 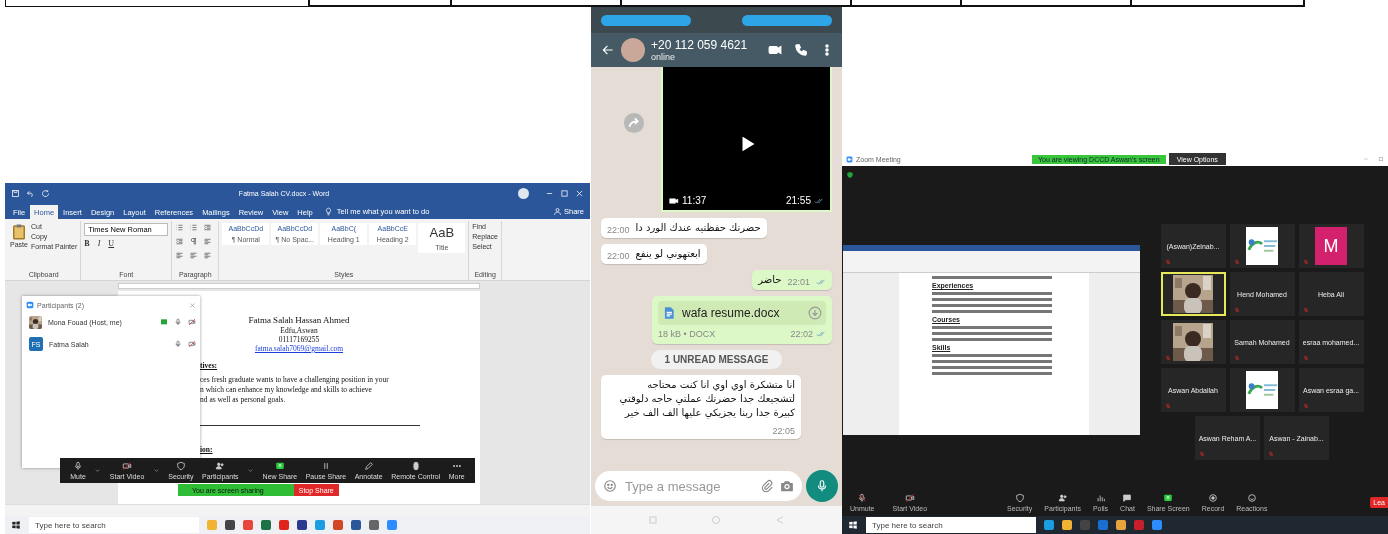 What do you see at coordinates (801, 334) in the screenshot?
I see `message-time: 22:02` at bounding box center [801, 334].